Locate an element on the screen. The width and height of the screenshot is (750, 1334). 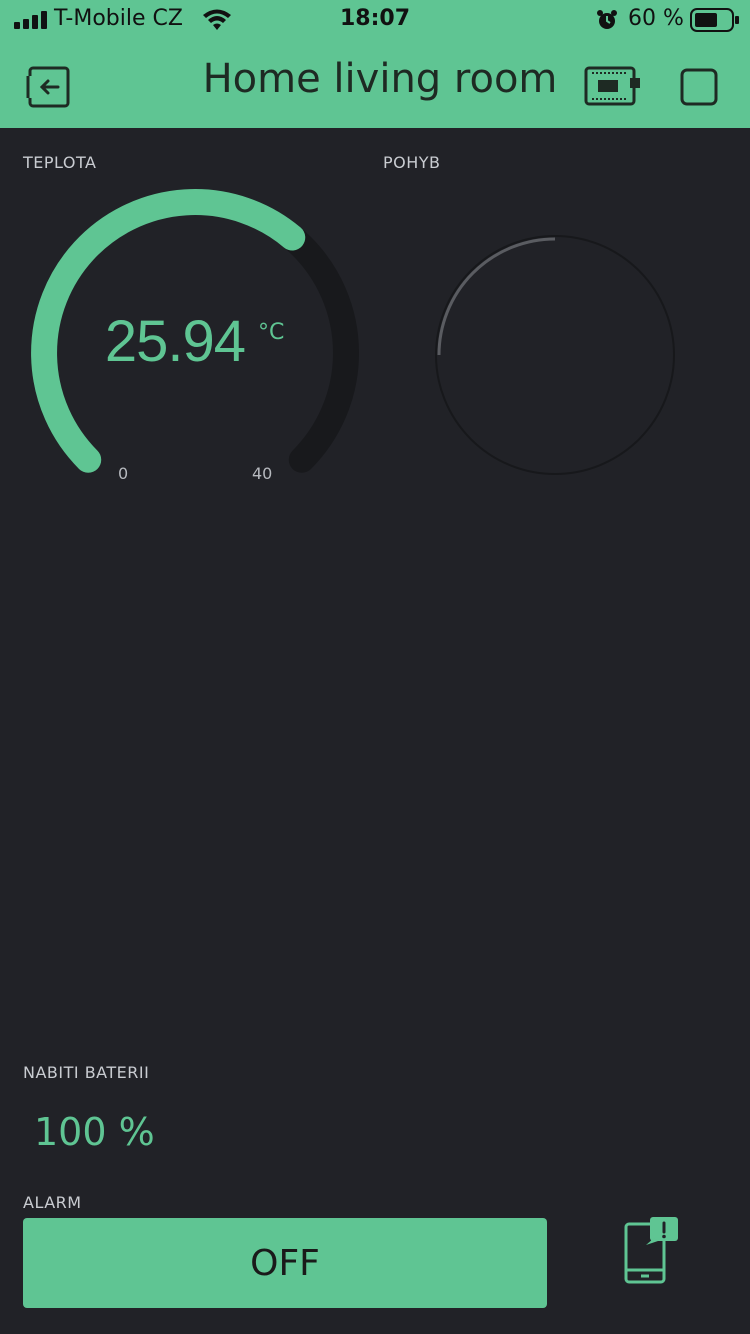
battery-percent: 60 % is located at coordinates (656, 18).